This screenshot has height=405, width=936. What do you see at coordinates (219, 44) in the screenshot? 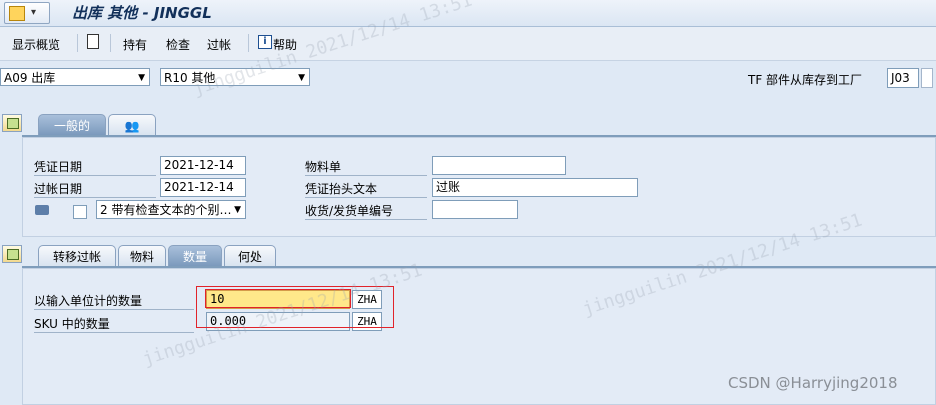
I see `post-button: 过帐` at bounding box center [219, 44].